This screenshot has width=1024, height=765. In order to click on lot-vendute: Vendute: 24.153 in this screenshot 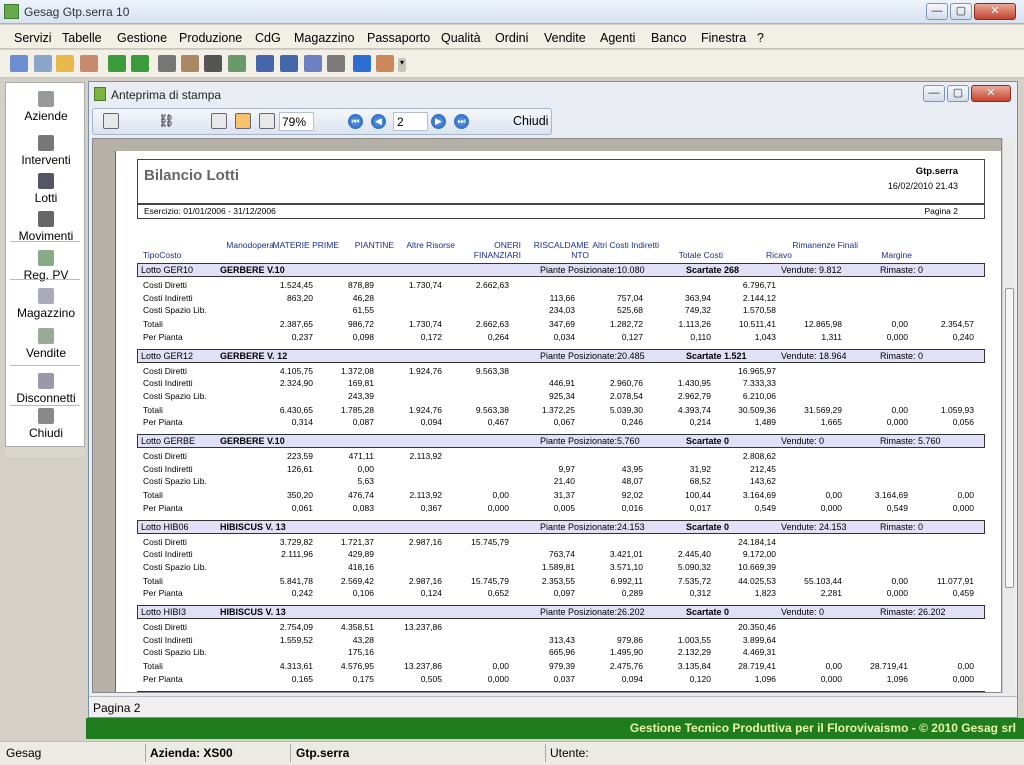, I will do `click(814, 526)`.